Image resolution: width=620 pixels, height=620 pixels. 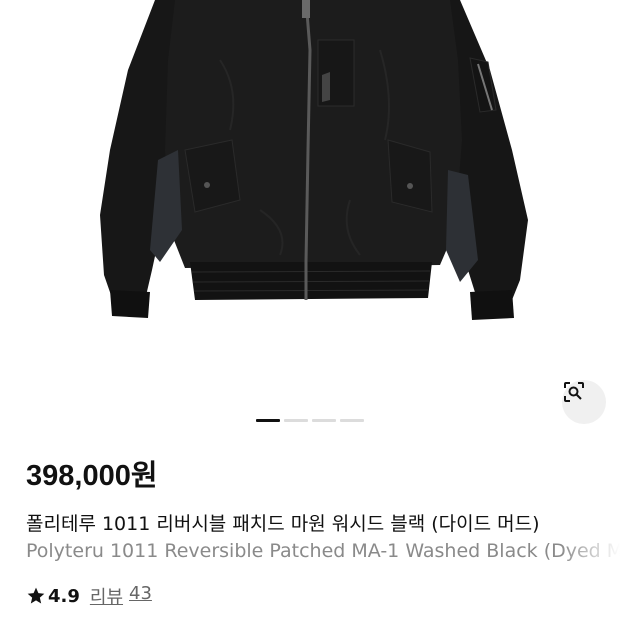 I want to click on product-title-korean: 폴리테루 1011 리버시블 패치드 마원 워시드 블랙 (다이드 머드), so click(x=283, y=524).